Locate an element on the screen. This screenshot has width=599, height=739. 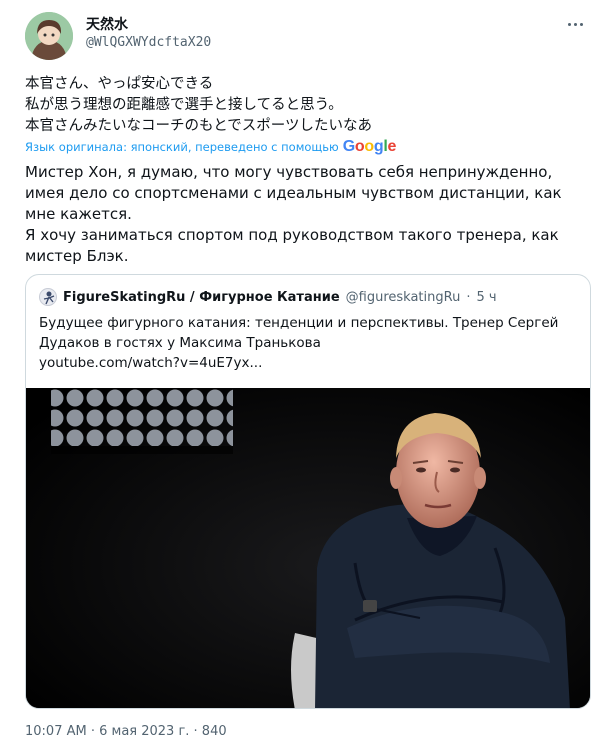
figure-skater-icon is located at coordinates (48, 297).